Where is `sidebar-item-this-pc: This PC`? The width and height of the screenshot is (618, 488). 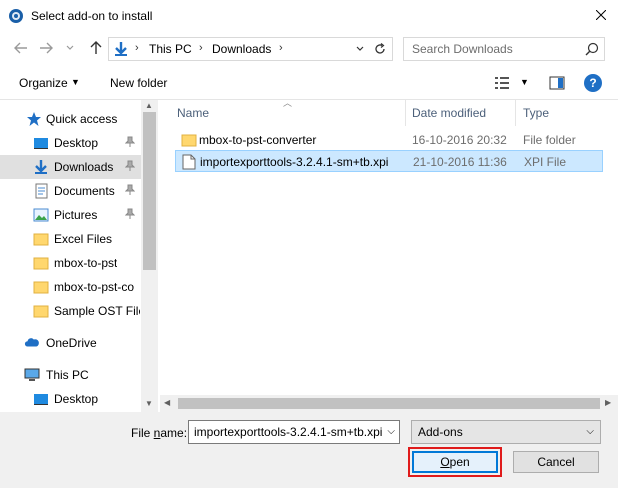 sidebar-item-this-pc: This PC is located at coordinates (70, 375).